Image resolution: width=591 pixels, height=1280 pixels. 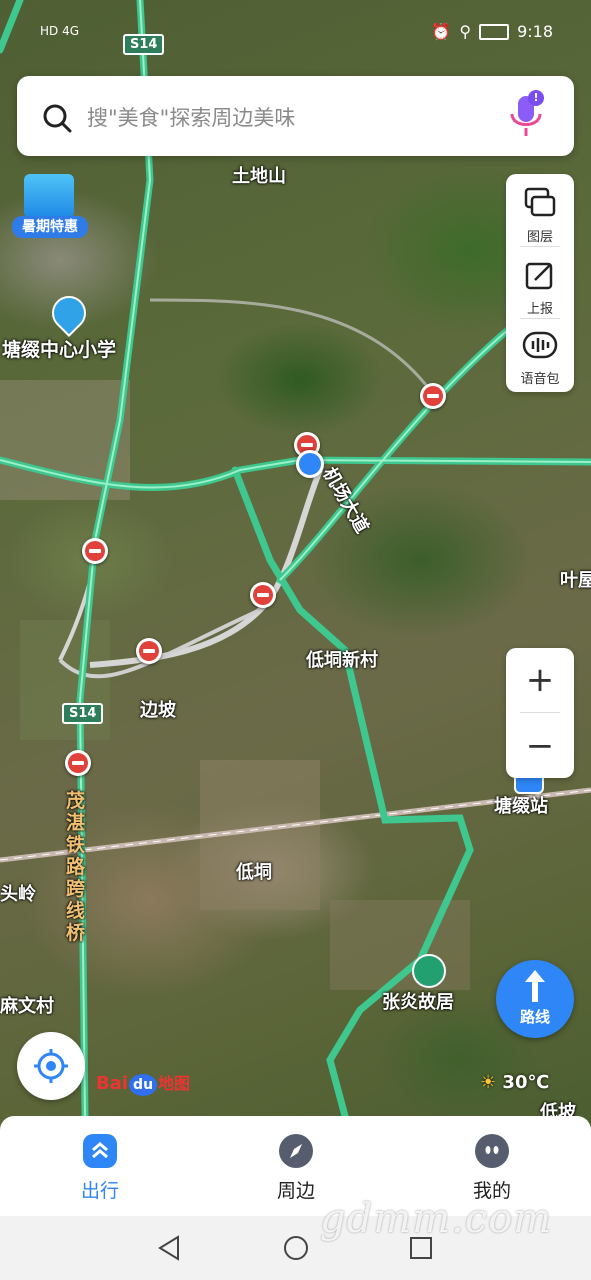 I want to click on voice-pack-label: 语音包, so click(x=540, y=379).